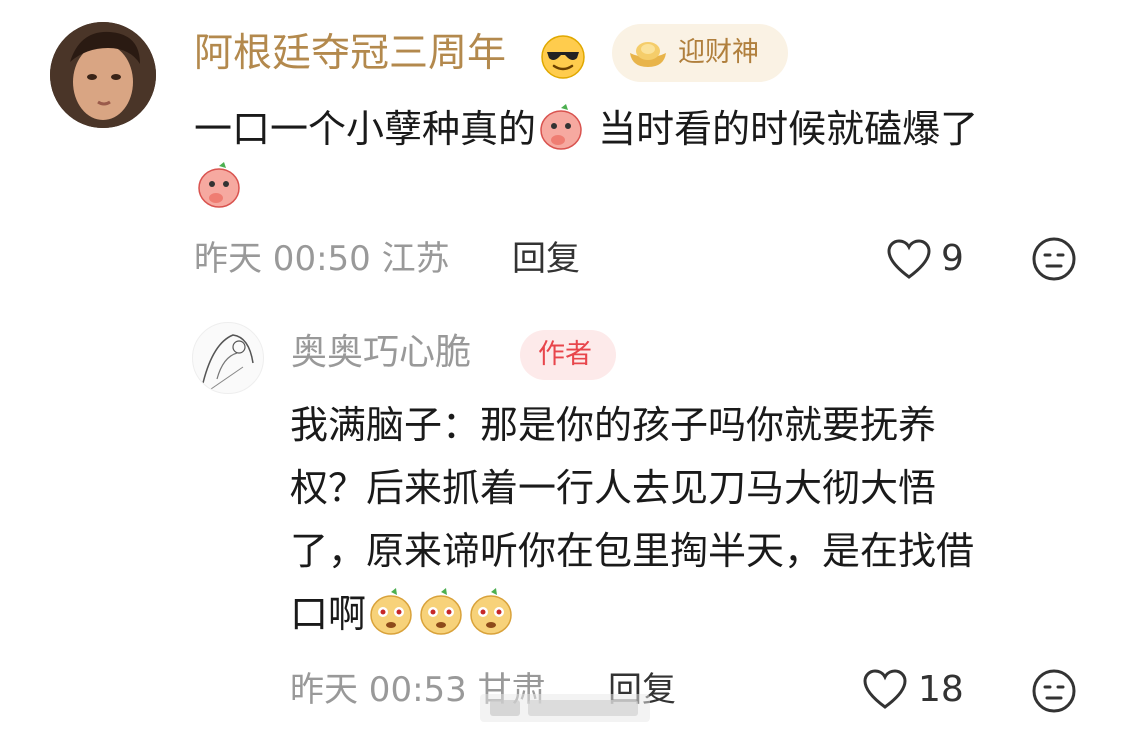  Describe the element at coordinates (941, 689) in the screenshot. I see `like-count: 18` at that location.